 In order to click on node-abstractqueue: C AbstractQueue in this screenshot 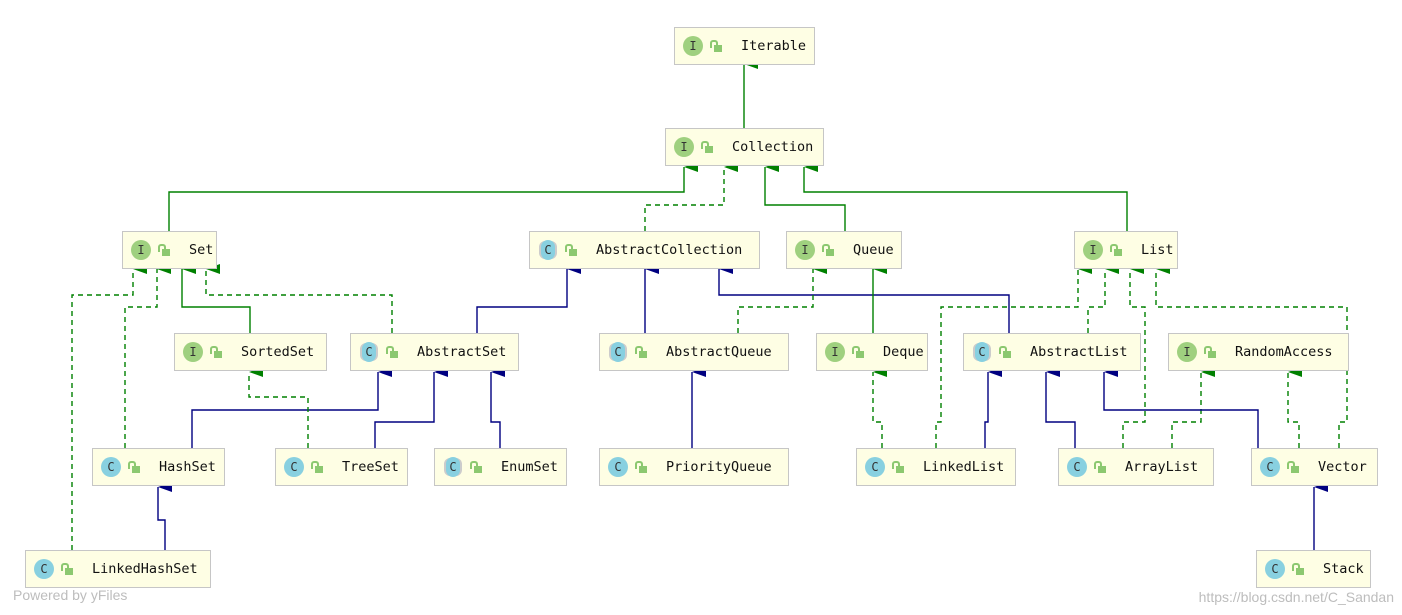, I will do `click(694, 352)`.